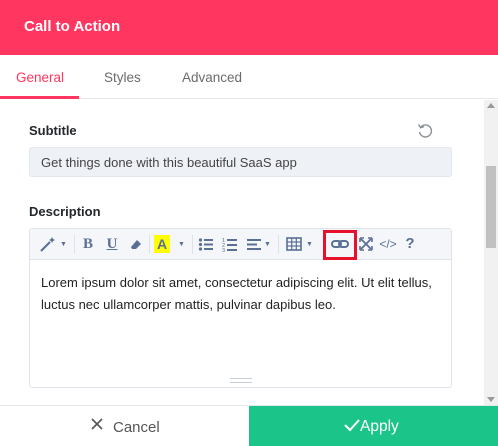 The height and width of the screenshot is (446, 498). What do you see at coordinates (122, 77) in the screenshot?
I see `tab-styles: Styles` at bounding box center [122, 77].